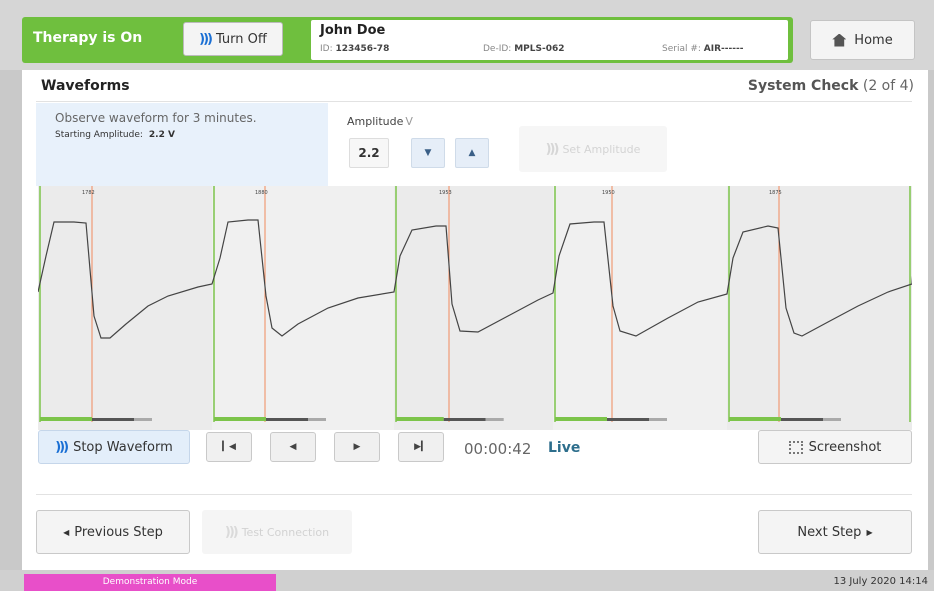 The height and width of the screenshot is (591, 934). I want to click on arrow-left-icon: ◀, so click(66, 532).